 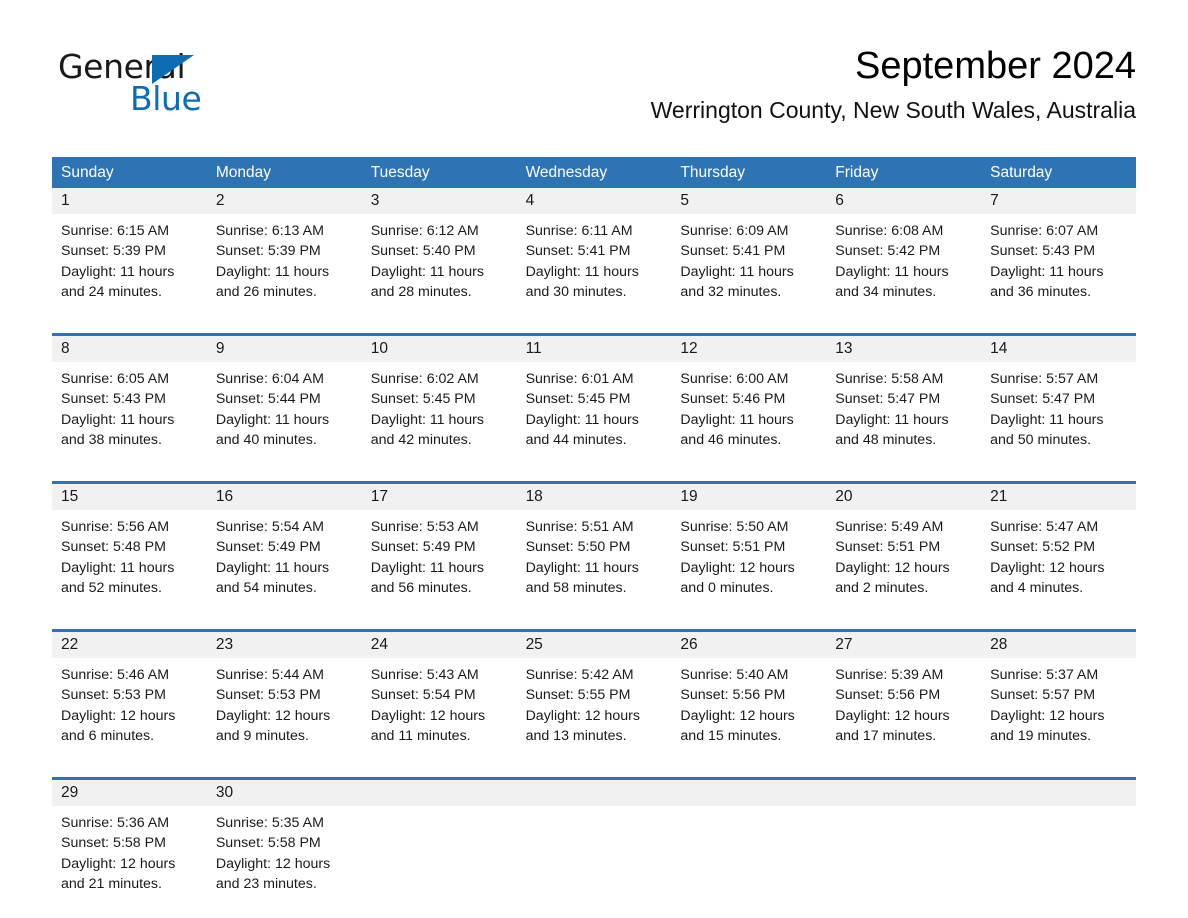 What do you see at coordinates (734, 527) in the screenshot?
I see `sunrise-text: Sunrise: 5:50 AM` at bounding box center [734, 527].